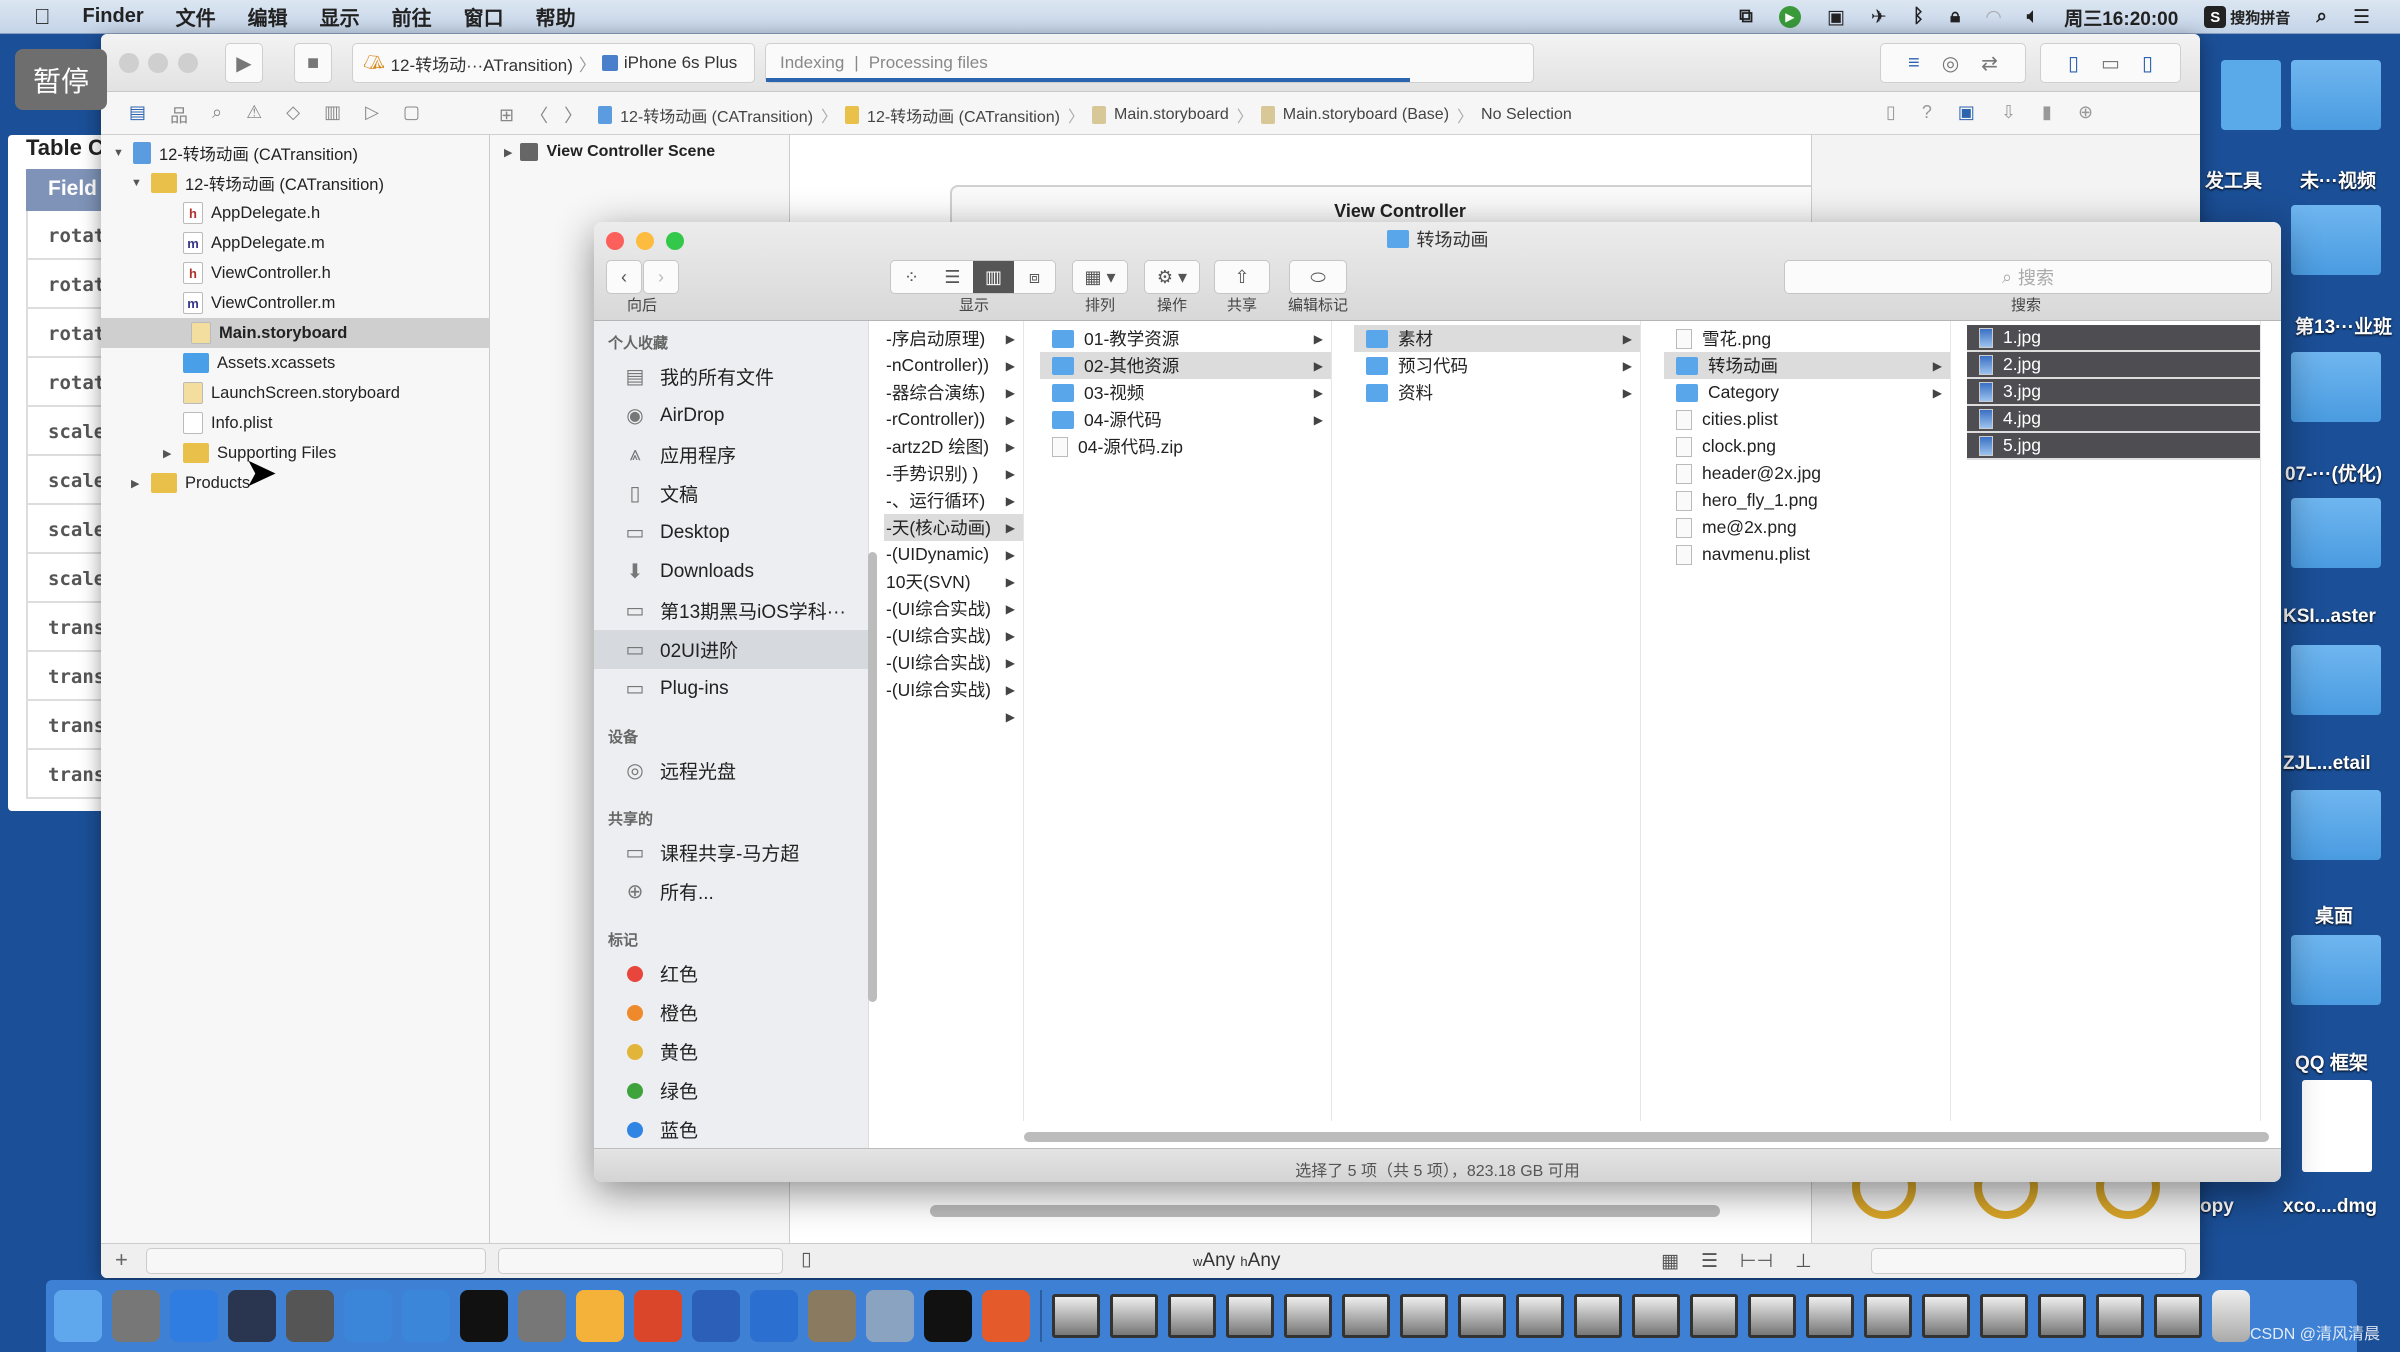 This screenshot has width=2400, height=1352. Describe the element at coordinates (137, 183) in the screenshot. I see `disclosure-triangle-icon: ▼` at that location.